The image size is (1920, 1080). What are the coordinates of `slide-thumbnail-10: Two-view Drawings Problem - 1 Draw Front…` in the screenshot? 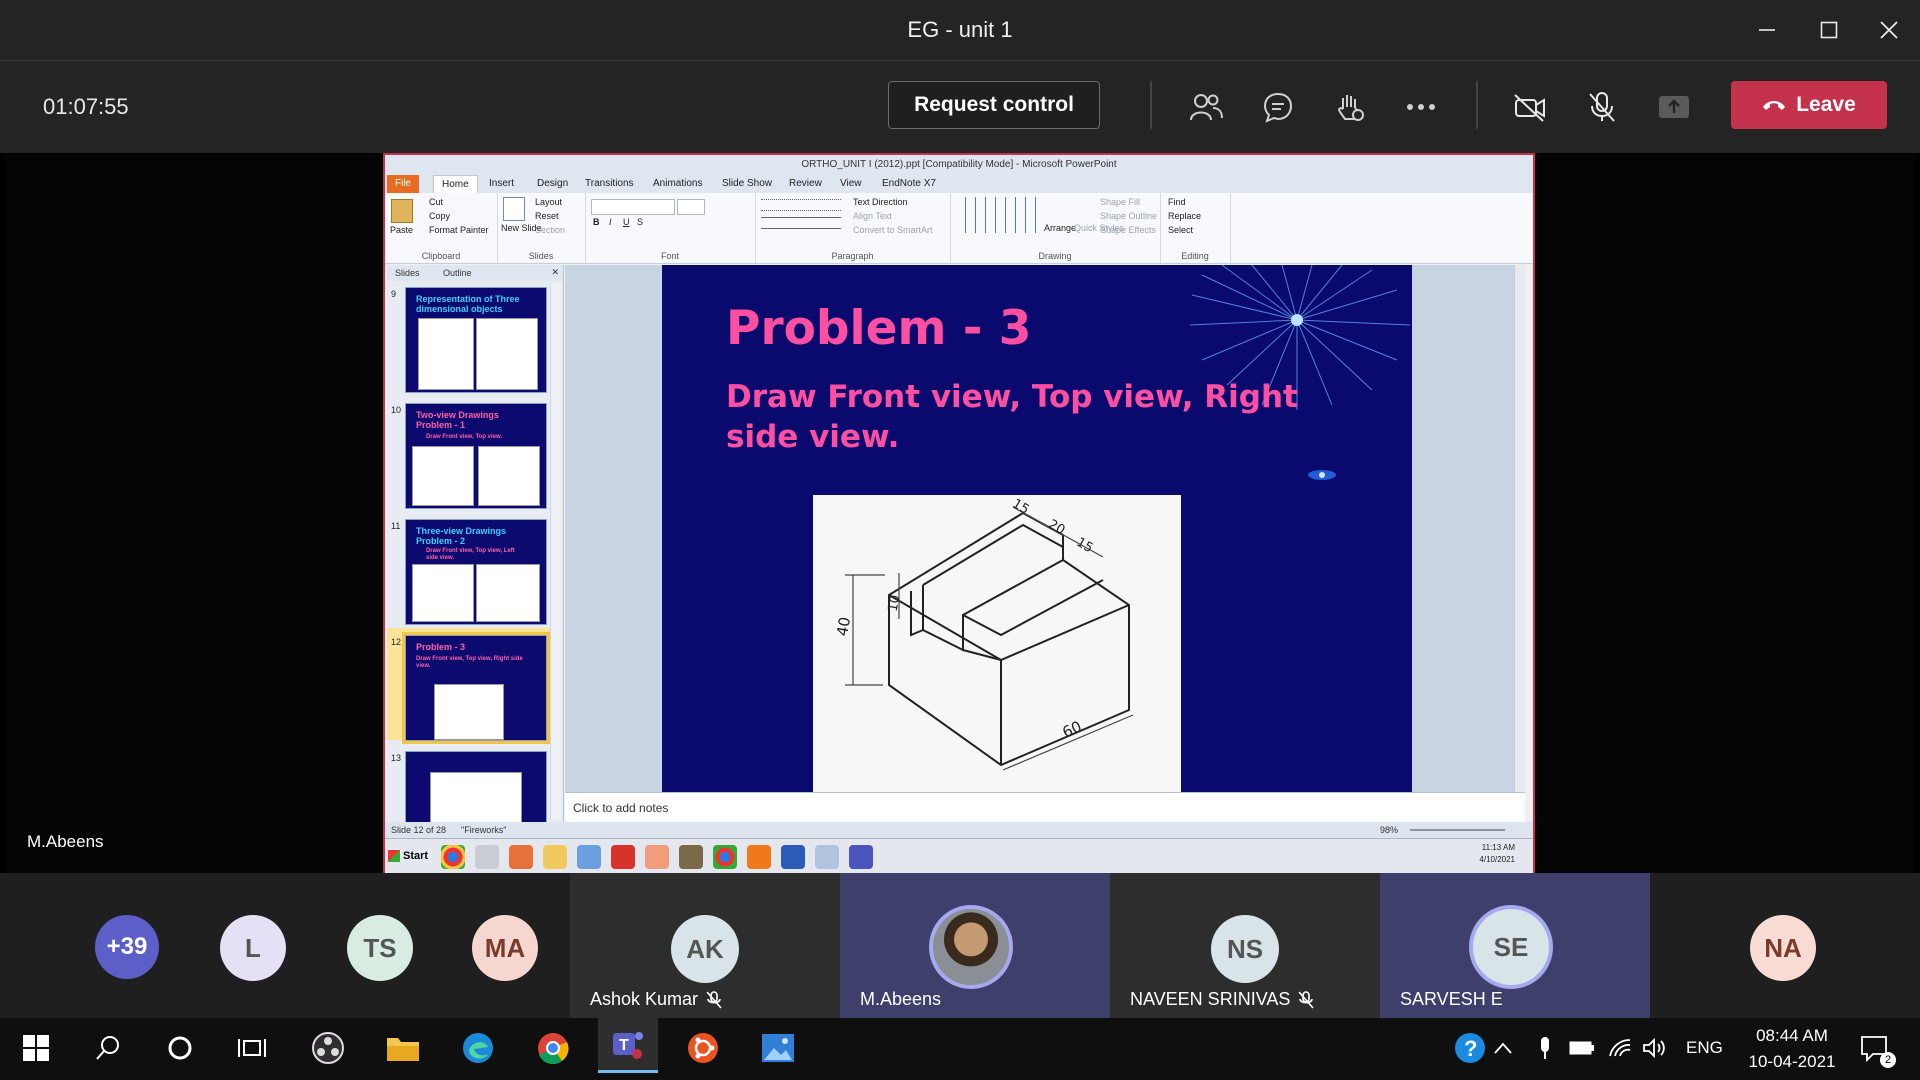 It's located at (476, 456).